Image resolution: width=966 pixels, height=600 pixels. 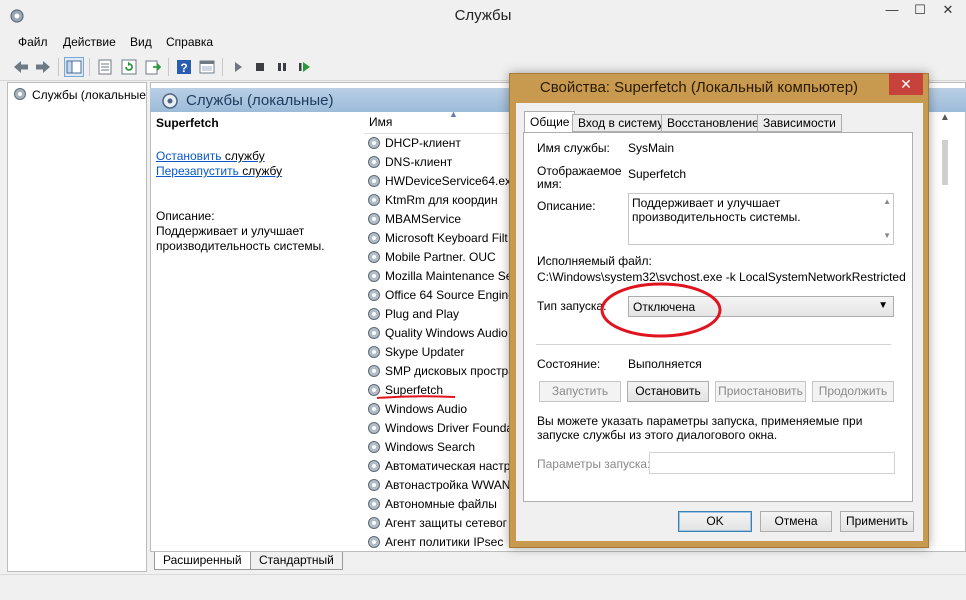 I want to click on service-name: MBAMService, so click(x=423, y=219).